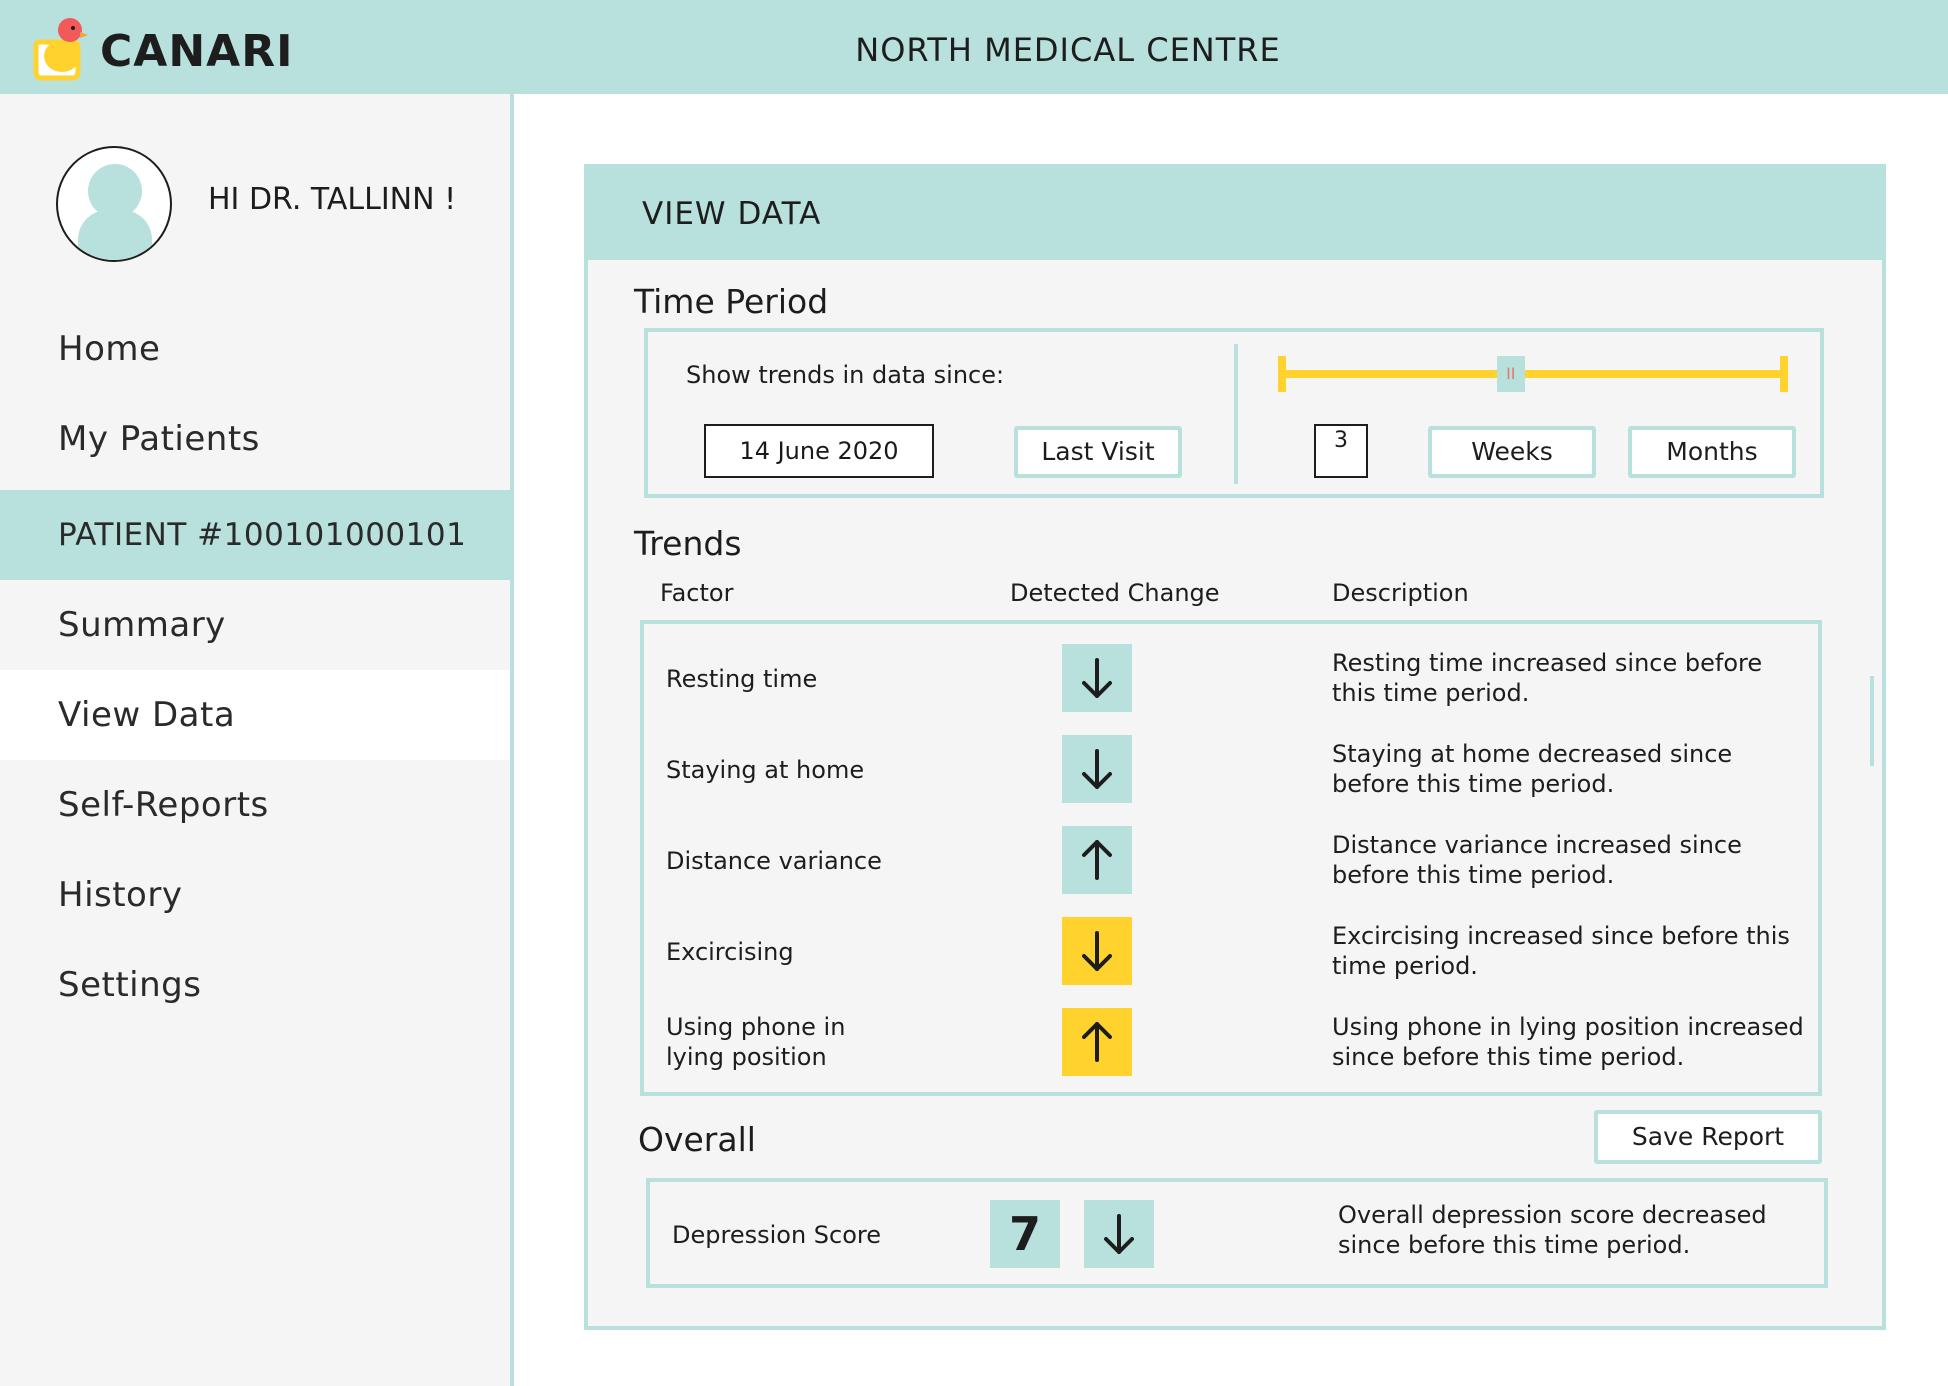 The height and width of the screenshot is (1386, 1948). I want to click on sidebar-item-patient-id: PATIENT #100101000101, so click(255, 535).